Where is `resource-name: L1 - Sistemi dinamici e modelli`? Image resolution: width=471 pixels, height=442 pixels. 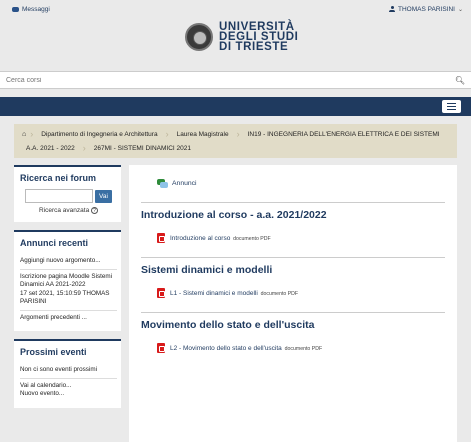 resource-name: L1 - Sistemi dinamici e modelli is located at coordinates (214, 293).